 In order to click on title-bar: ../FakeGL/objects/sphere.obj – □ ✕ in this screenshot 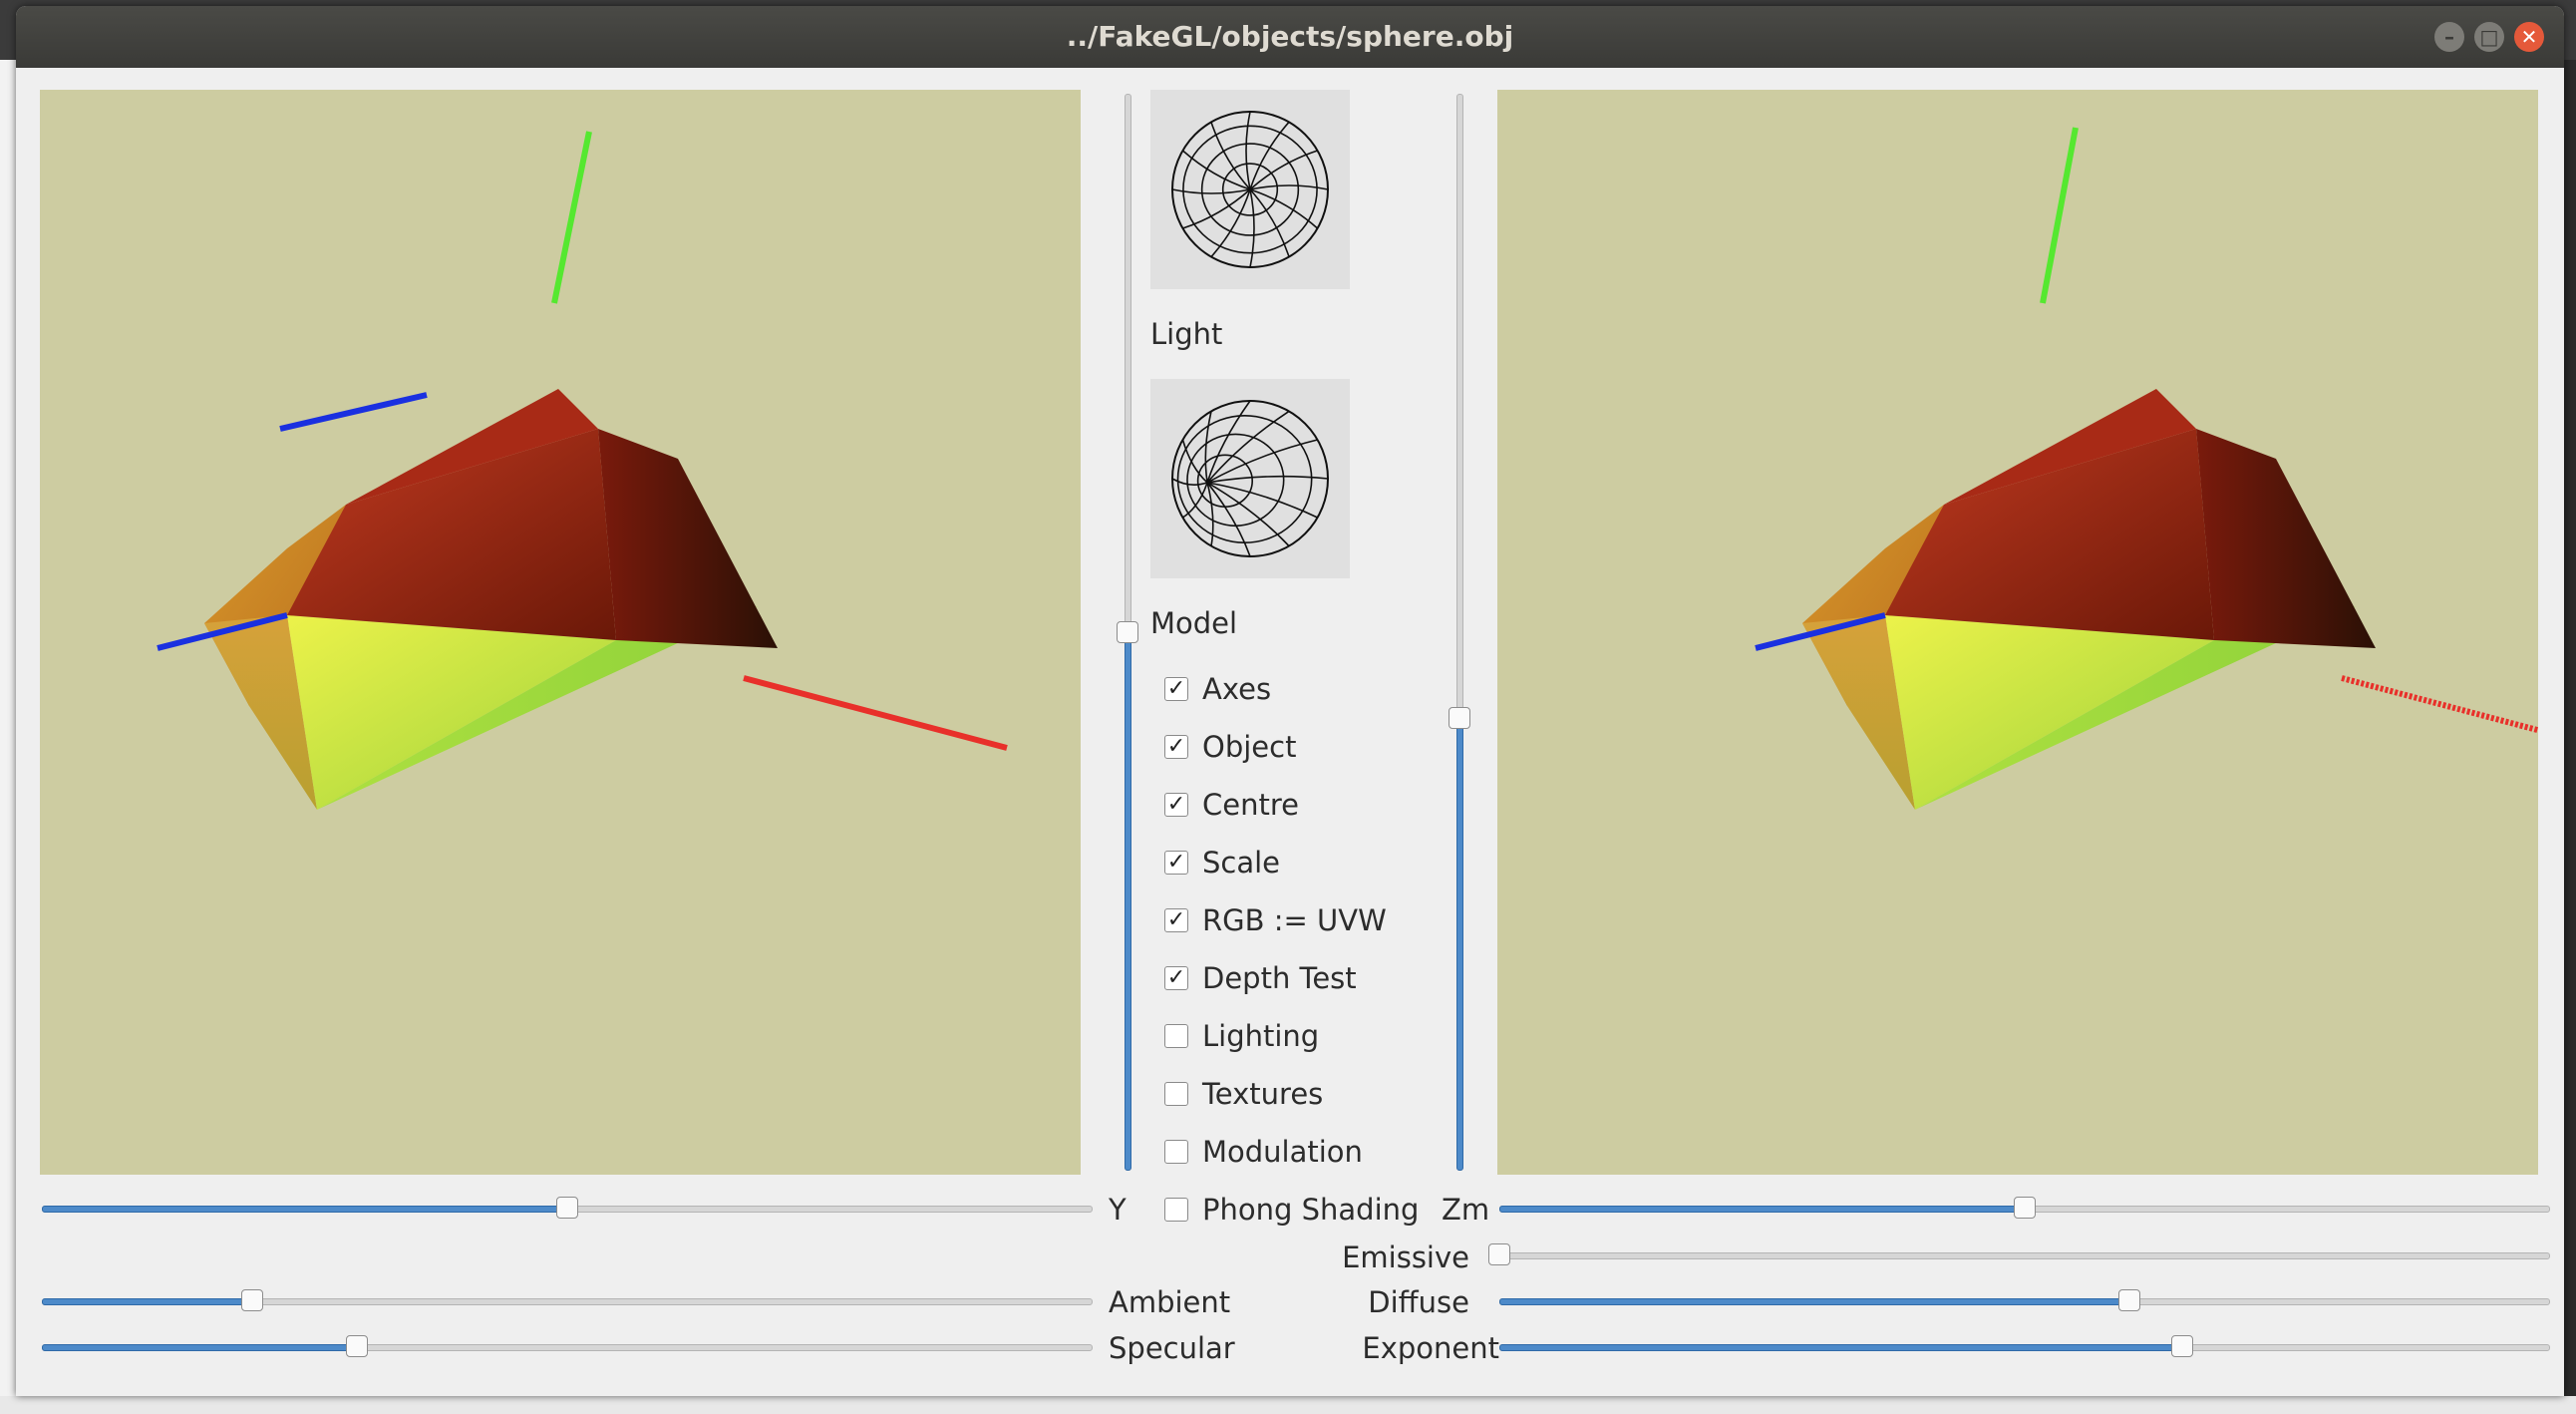, I will do `click(1290, 37)`.